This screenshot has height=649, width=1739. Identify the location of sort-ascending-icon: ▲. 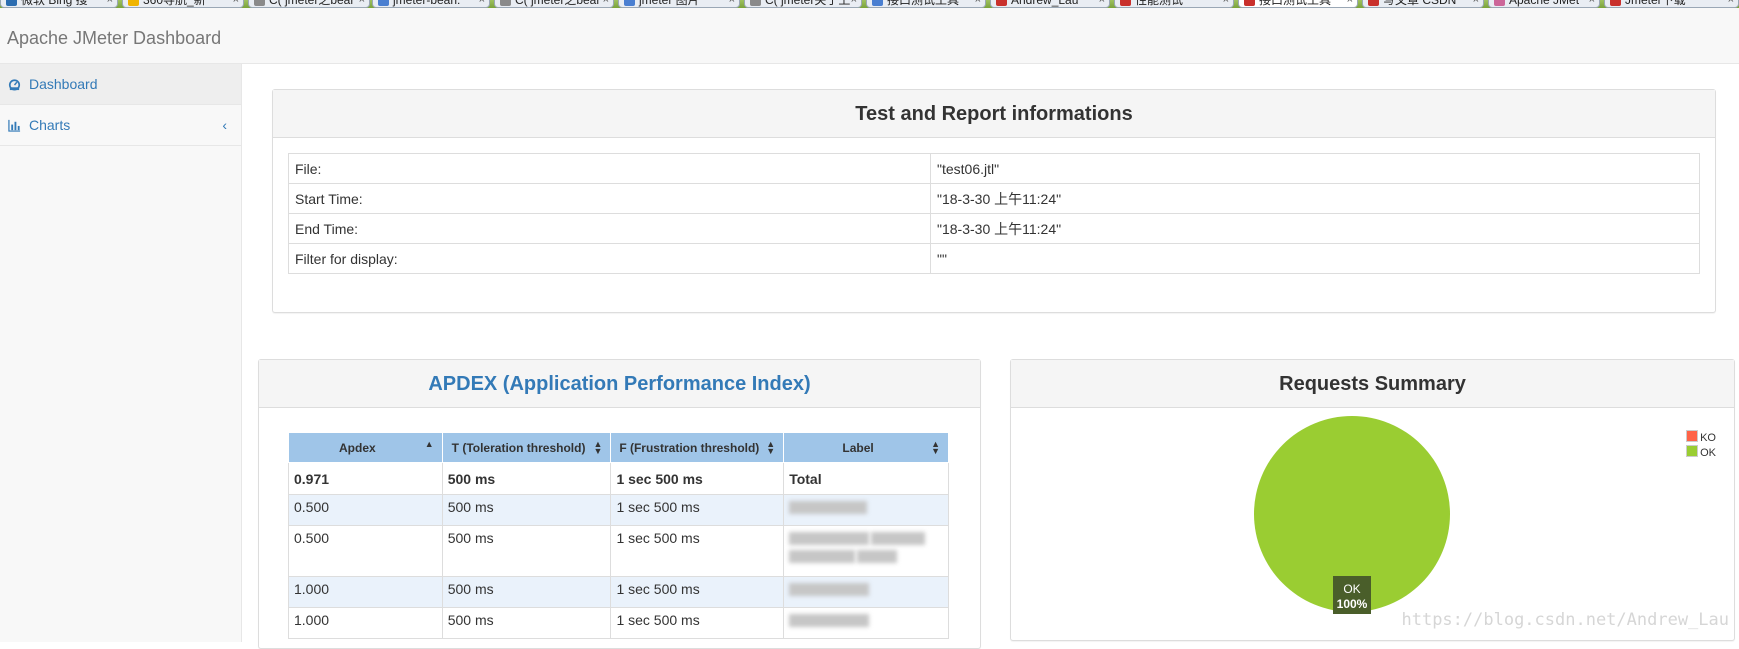
(429, 444).